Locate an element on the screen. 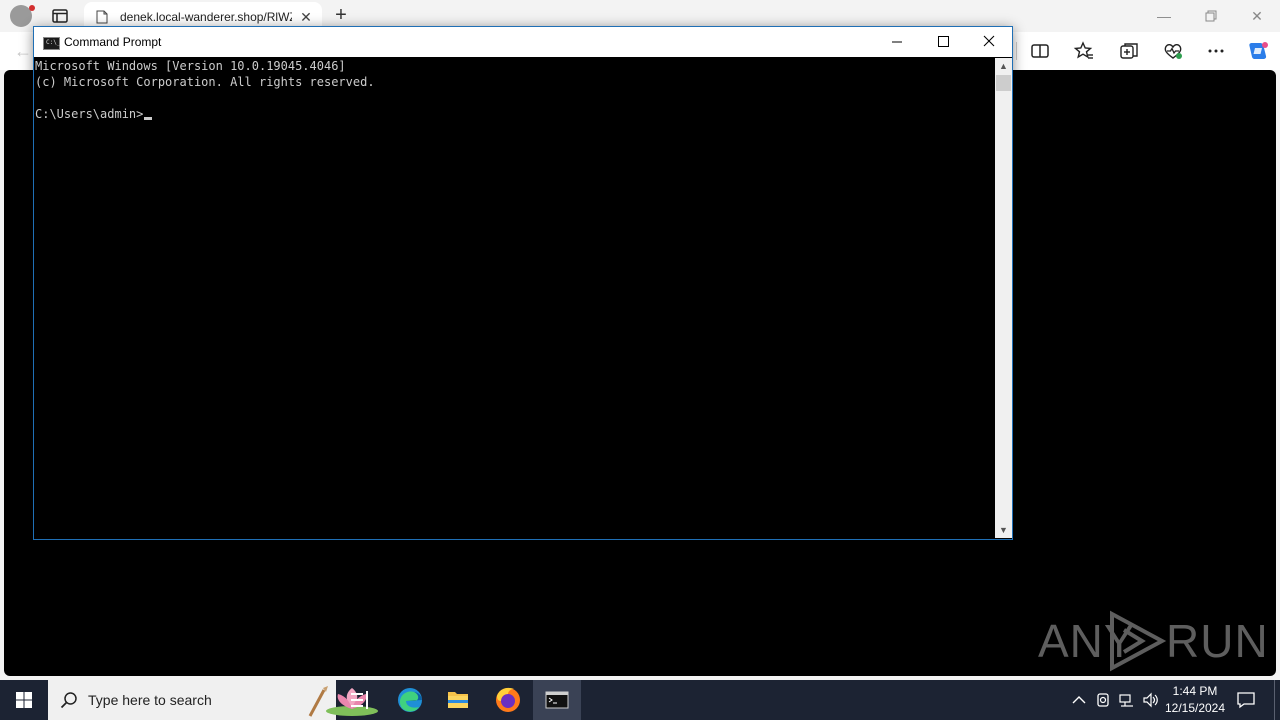 This screenshot has height=720, width=1280. tray-overflow-chevron-icon is located at coordinates (1079, 700).